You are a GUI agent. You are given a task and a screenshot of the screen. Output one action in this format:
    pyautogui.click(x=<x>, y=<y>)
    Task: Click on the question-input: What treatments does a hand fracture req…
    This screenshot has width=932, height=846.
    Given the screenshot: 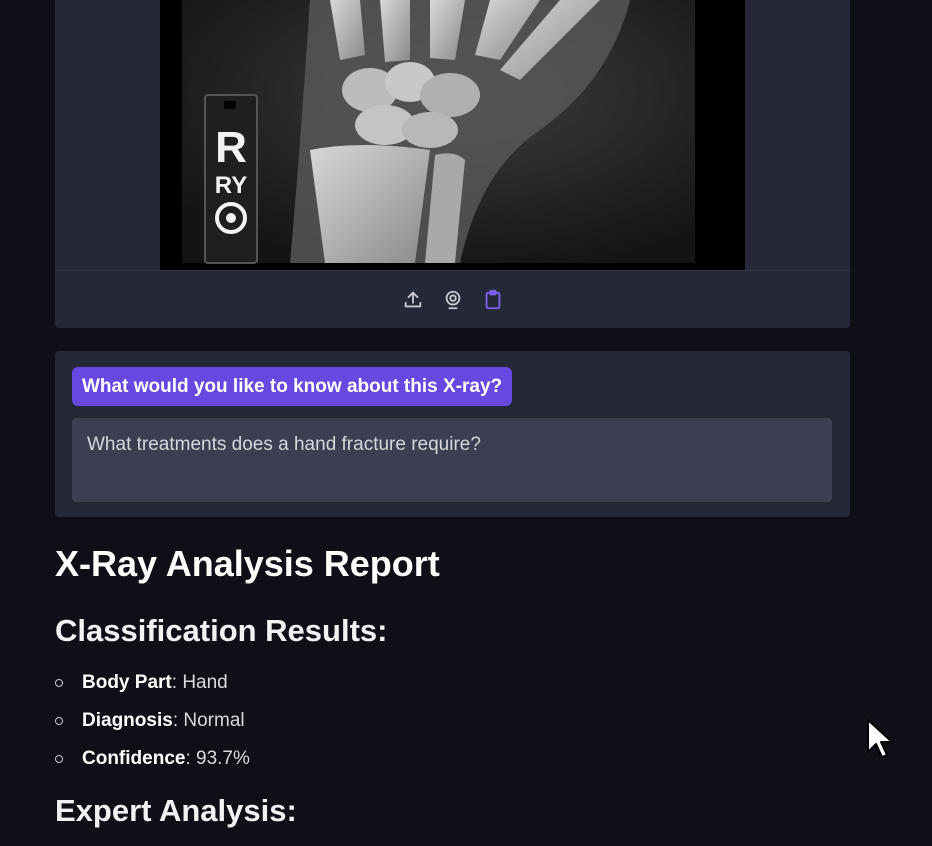 What is the action you would take?
    pyautogui.click(x=452, y=460)
    